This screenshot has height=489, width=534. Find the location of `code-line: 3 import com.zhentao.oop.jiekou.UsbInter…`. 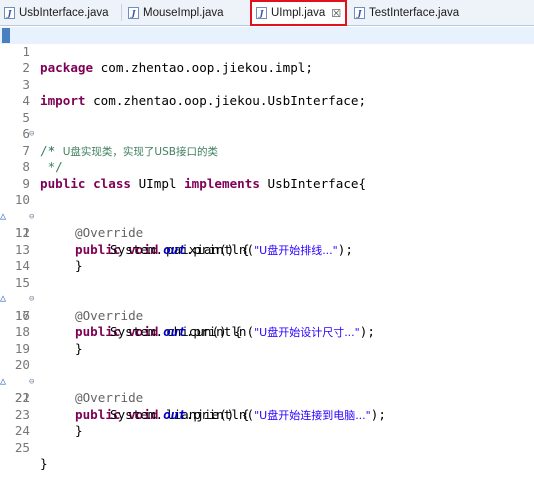

code-line: 3 import com.zhentao.oop.jiekou.UsbInter… is located at coordinates (267, 84).